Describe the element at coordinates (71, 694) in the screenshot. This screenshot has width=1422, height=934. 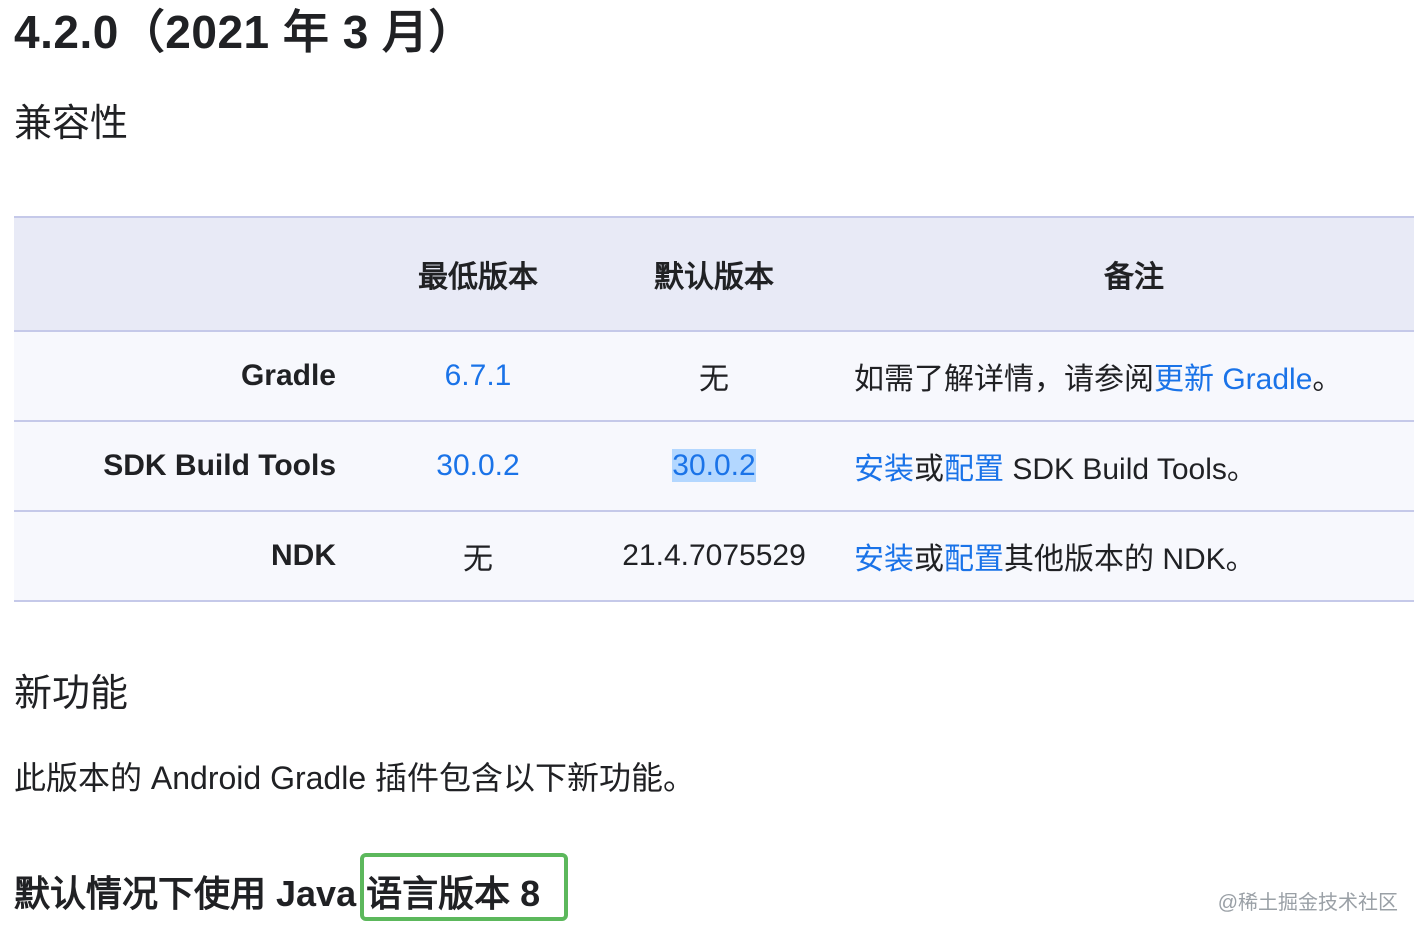
I see `features-heading: 新功能` at that location.